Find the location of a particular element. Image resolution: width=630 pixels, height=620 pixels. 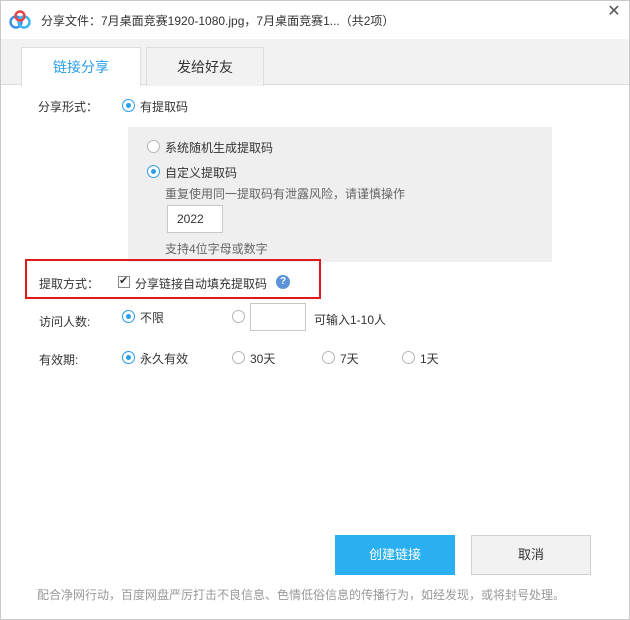

help-icon: ? is located at coordinates (283, 282).